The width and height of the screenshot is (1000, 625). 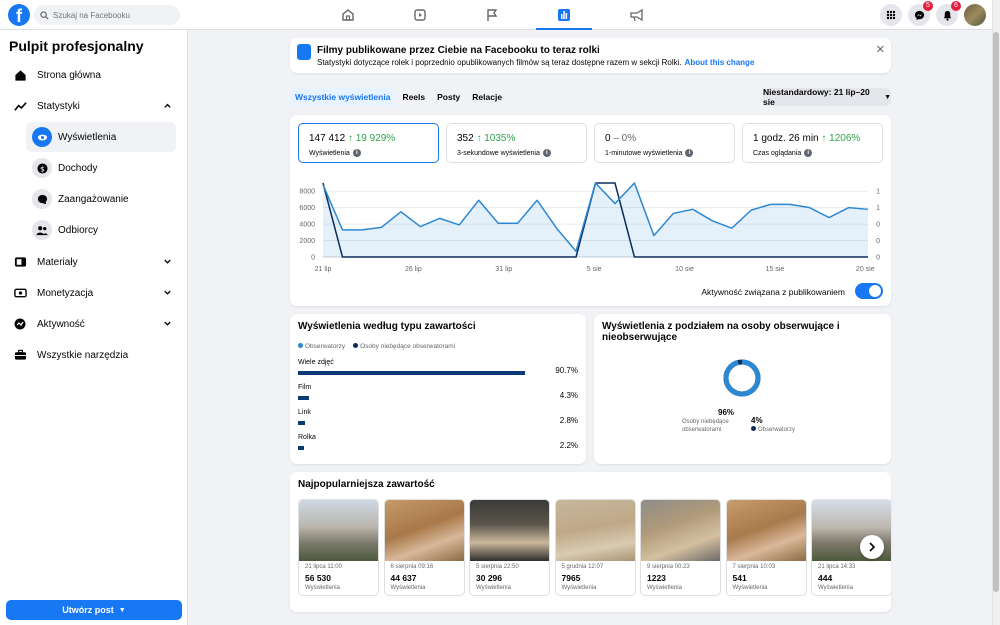 I want to click on y-axis-tick-label: 2000, so click(x=307, y=241).